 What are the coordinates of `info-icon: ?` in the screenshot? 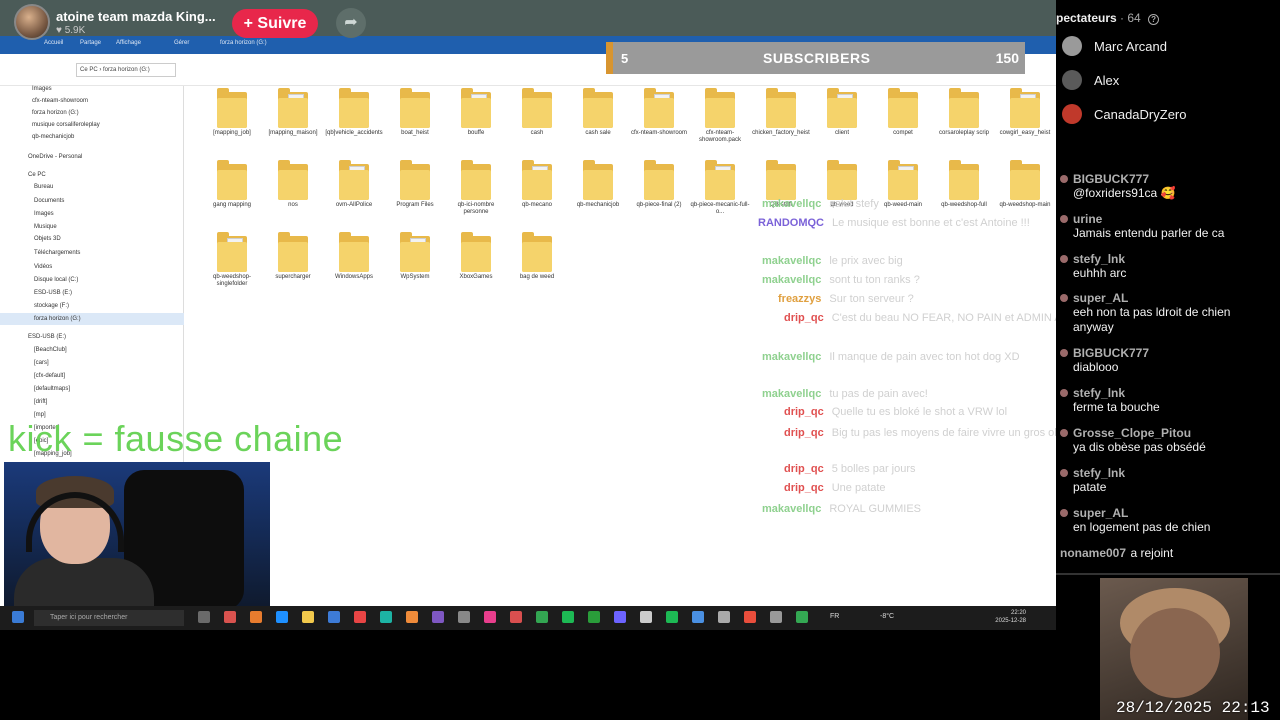 It's located at (1154, 19).